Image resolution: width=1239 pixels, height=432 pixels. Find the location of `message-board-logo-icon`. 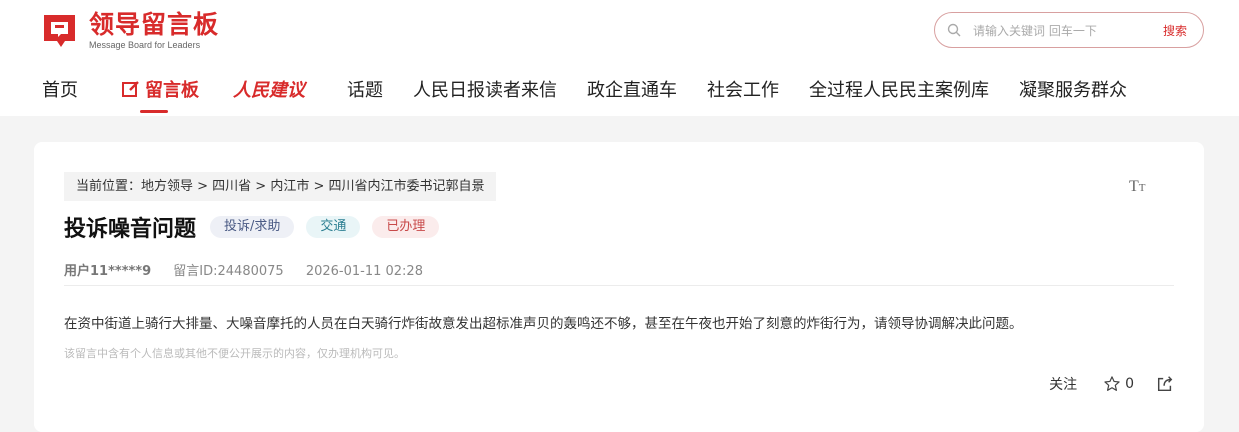

message-board-logo-icon is located at coordinates (59, 31).